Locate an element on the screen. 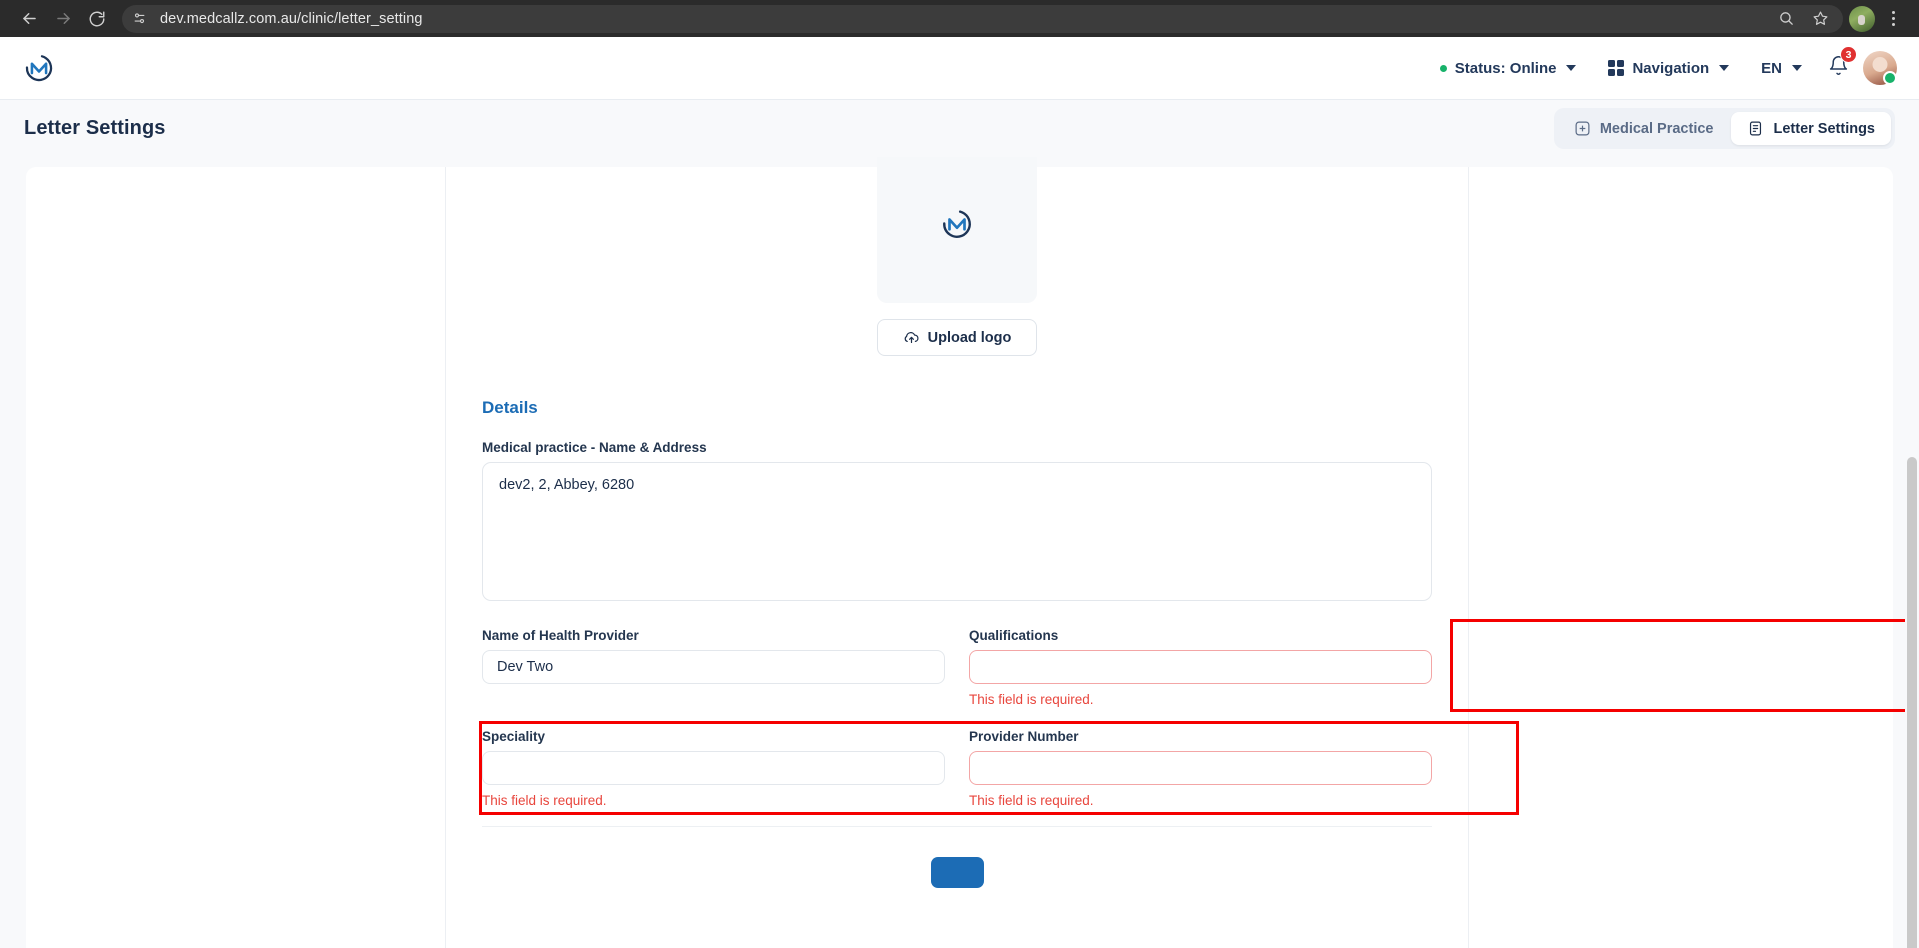 The image size is (1919, 948). tab-medical-practice: Medical Practice is located at coordinates (1644, 128).